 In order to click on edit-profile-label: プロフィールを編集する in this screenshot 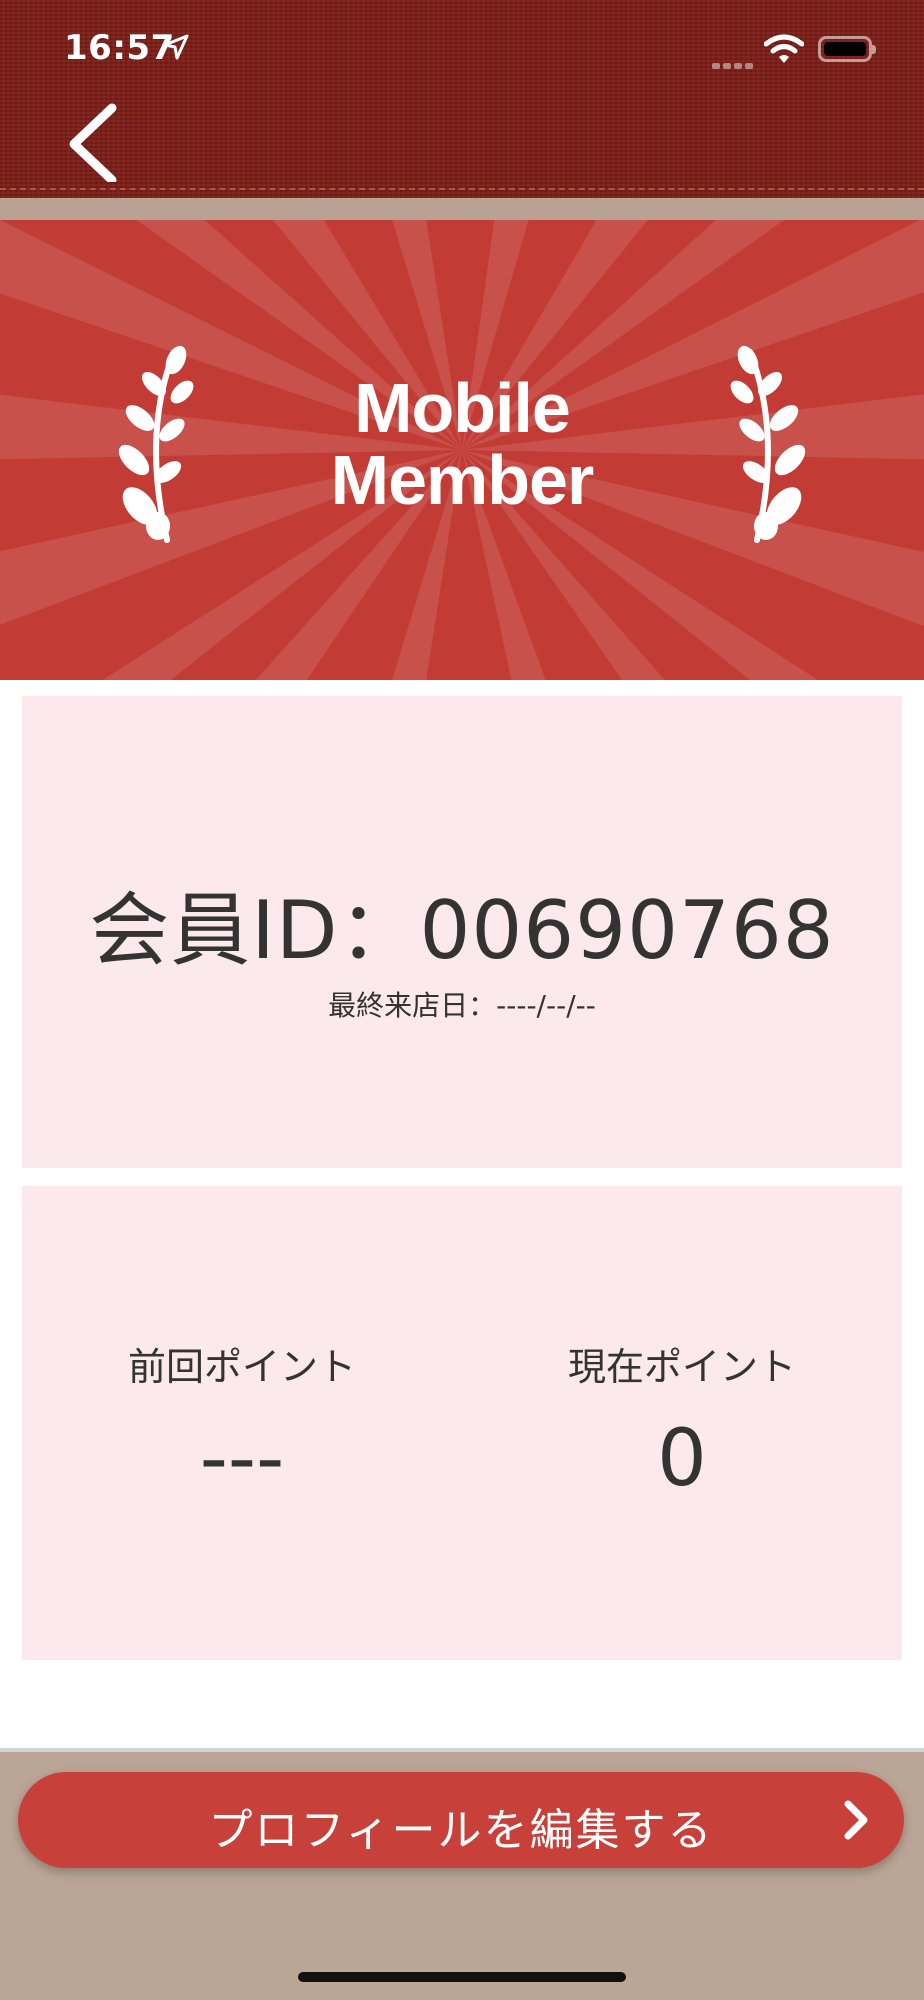, I will do `click(461, 1830)`.